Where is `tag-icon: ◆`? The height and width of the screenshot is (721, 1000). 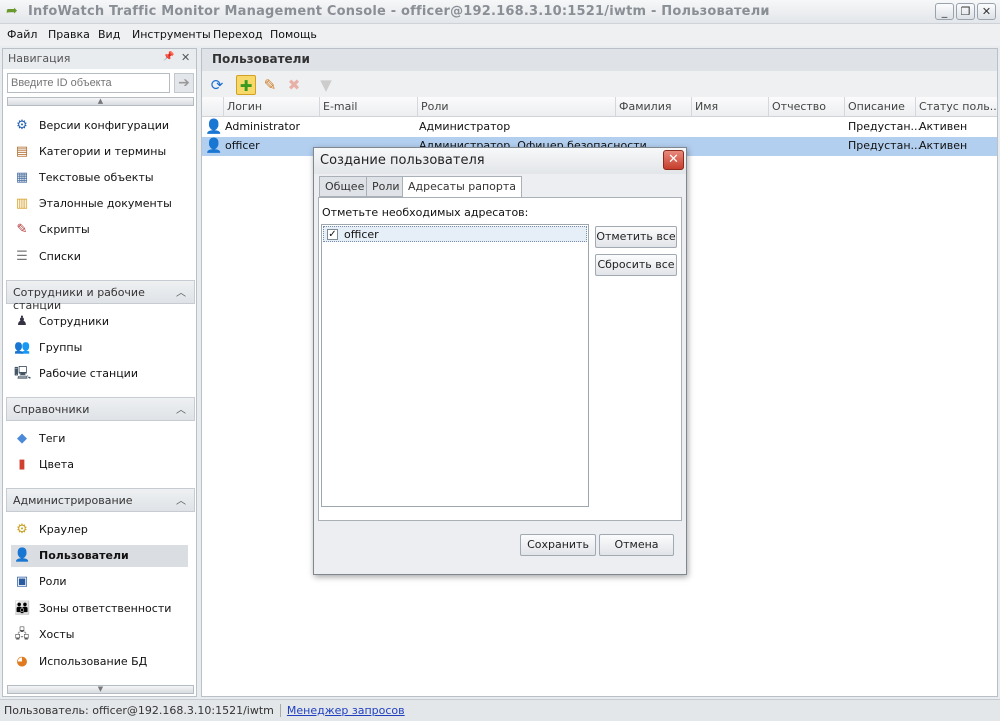
tag-icon: ◆ is located at coordinates (22, 438).